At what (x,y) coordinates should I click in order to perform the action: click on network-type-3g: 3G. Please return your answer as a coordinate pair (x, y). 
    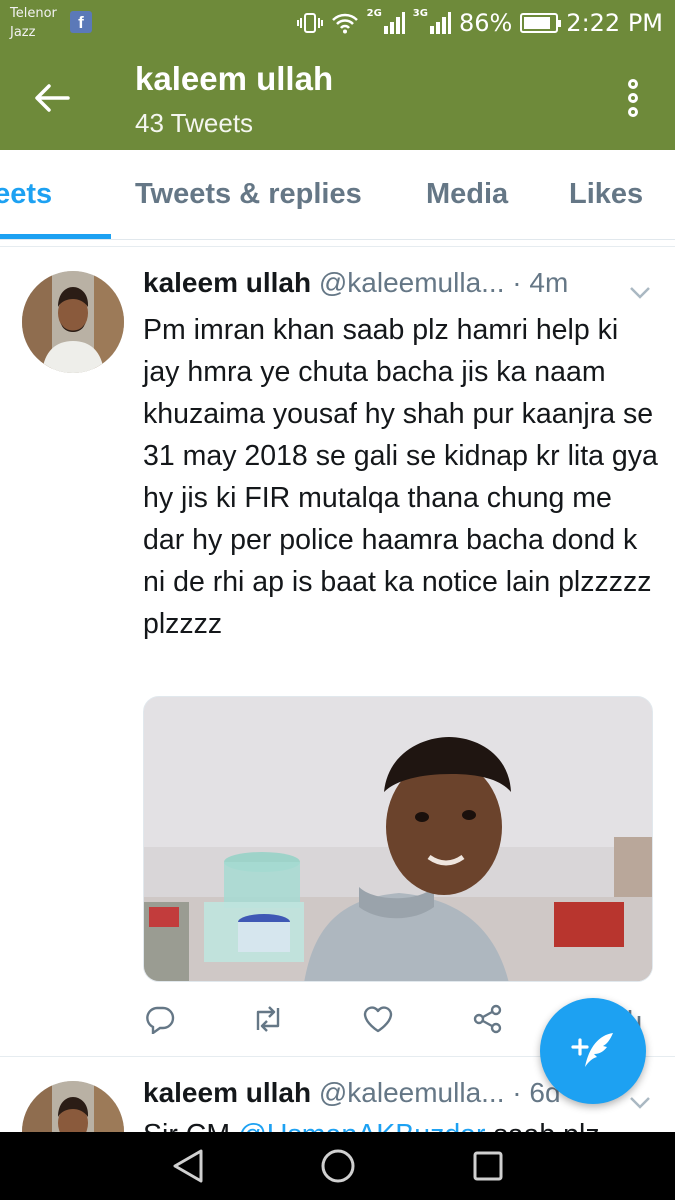
    Looking at the image, I should click on (420, 13).